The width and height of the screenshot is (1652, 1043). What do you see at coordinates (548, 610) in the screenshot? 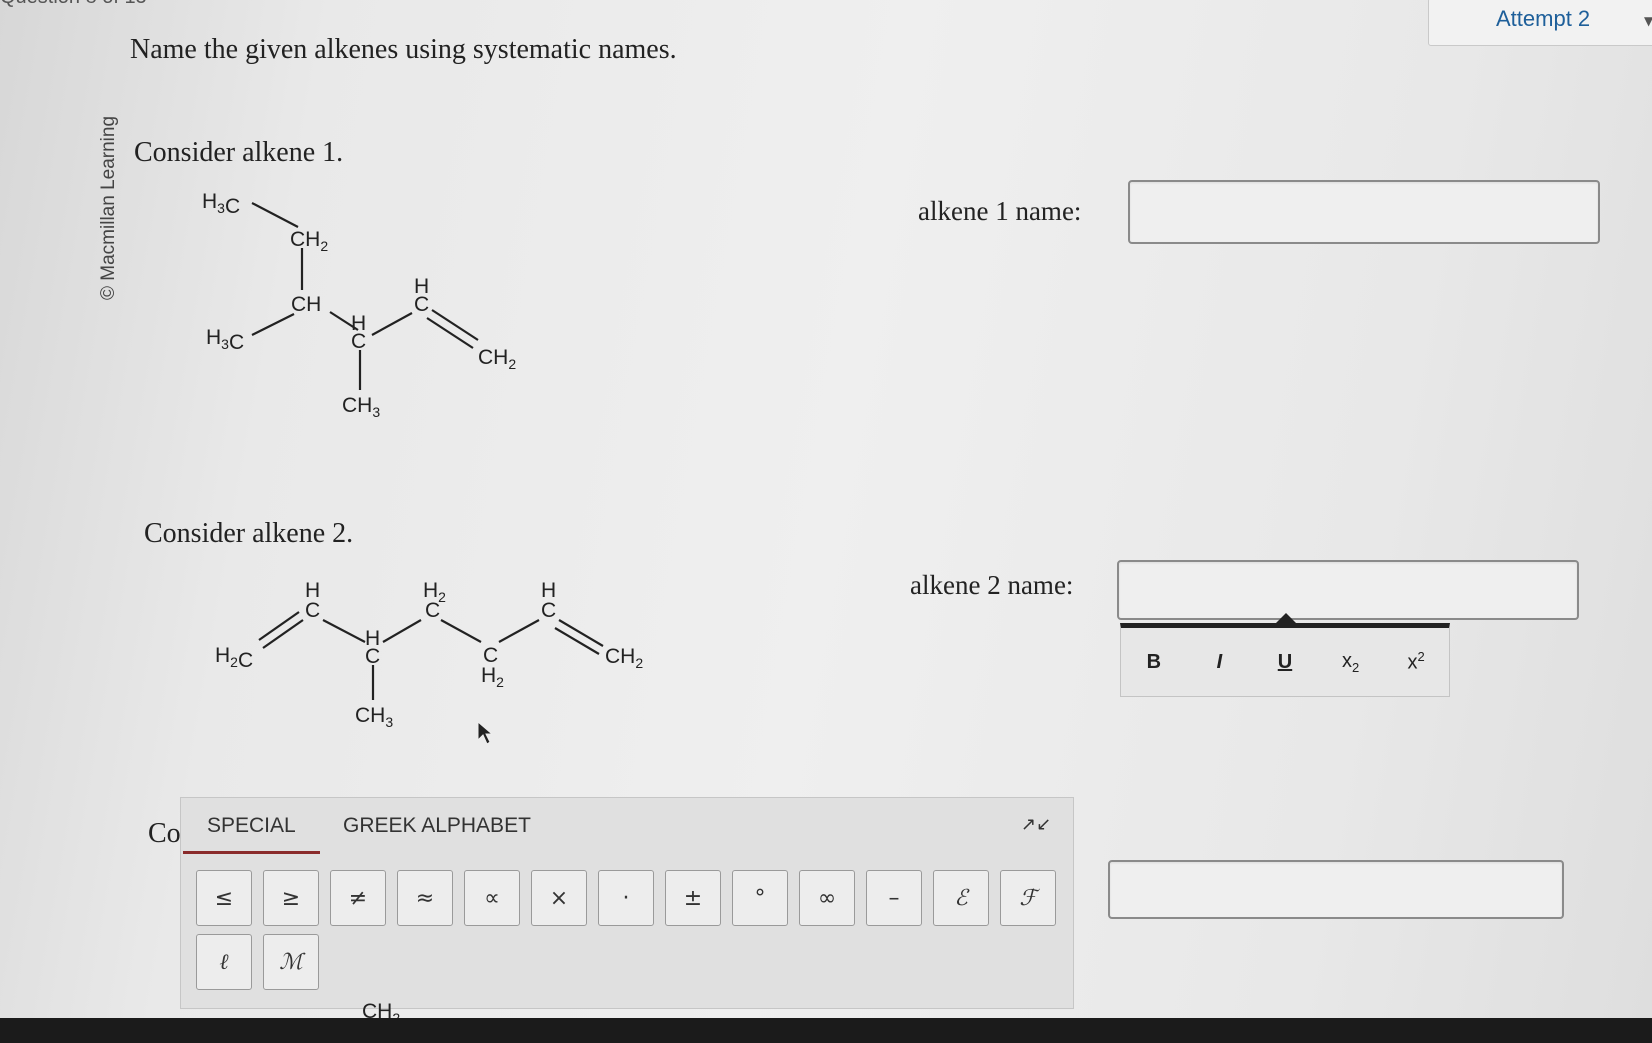
I see `atom-c5-c: C` at bounding box center [548, 610].